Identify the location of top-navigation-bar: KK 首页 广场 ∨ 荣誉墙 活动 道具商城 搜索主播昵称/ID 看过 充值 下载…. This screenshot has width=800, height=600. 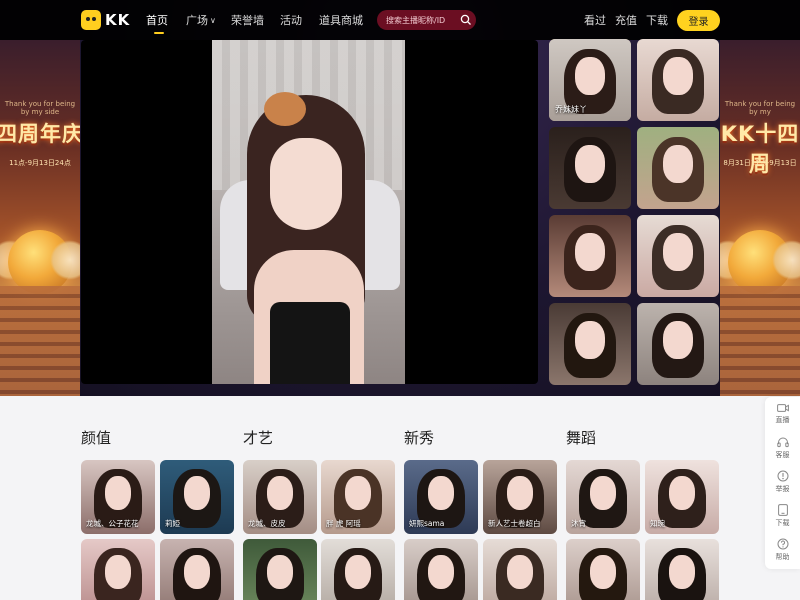
(400, 20).